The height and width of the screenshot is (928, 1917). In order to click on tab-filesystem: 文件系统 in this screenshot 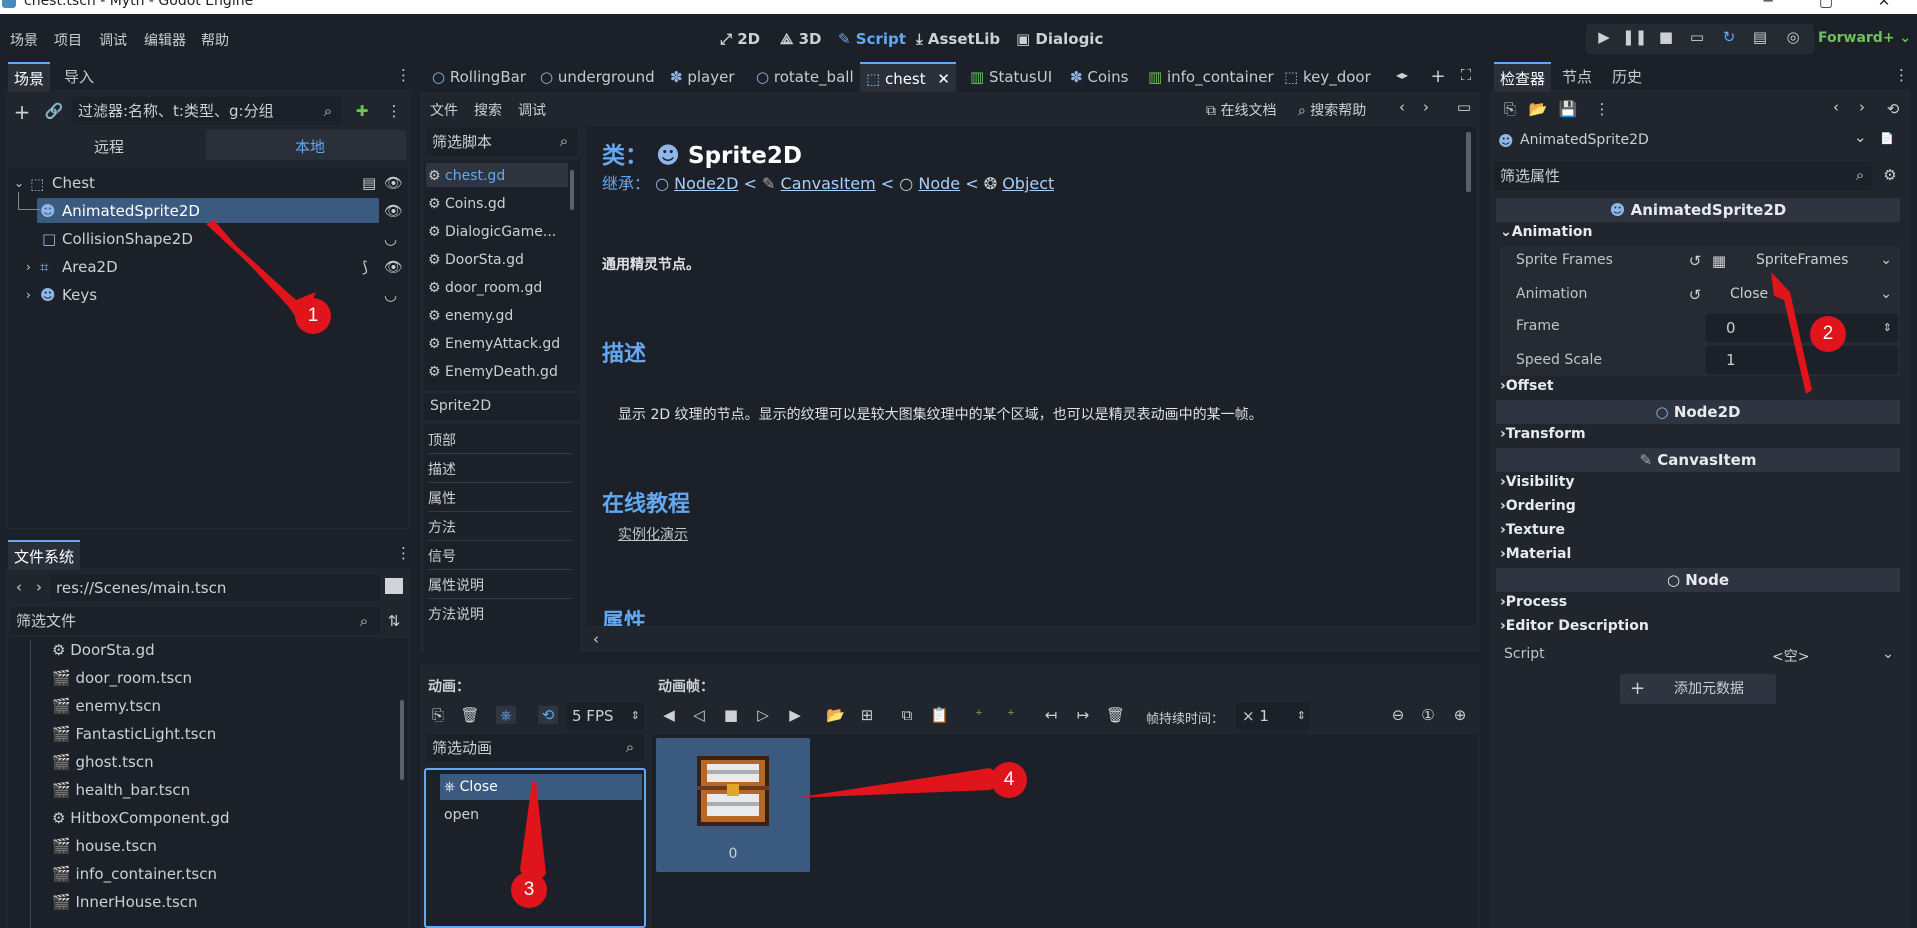, I will do `click(44, 555)`.